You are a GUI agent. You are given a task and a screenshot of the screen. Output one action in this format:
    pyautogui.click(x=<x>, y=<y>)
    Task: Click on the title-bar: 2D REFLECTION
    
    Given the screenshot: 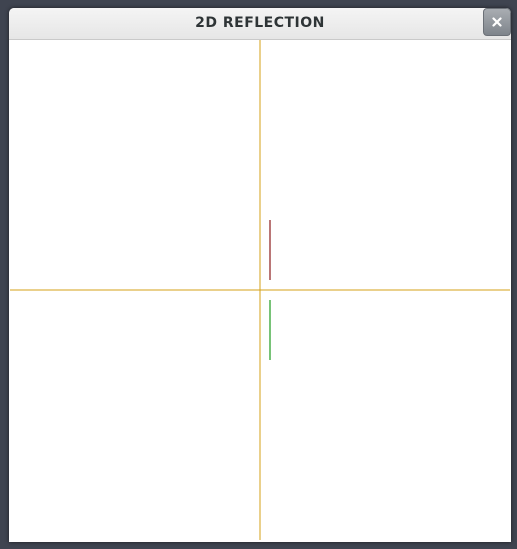 What is the action you would take?
    pyautogui.click(x=260, y=24)
    